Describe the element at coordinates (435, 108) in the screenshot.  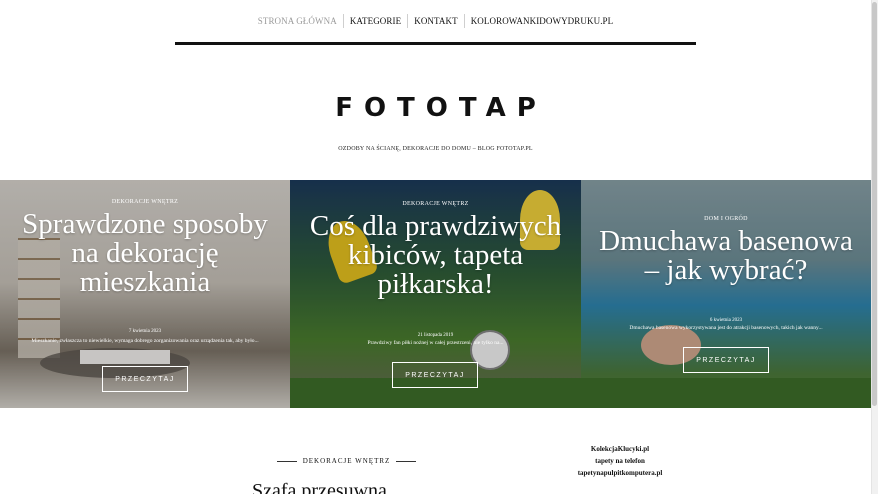
I see `site-logo: FOTOTAP` at that location.